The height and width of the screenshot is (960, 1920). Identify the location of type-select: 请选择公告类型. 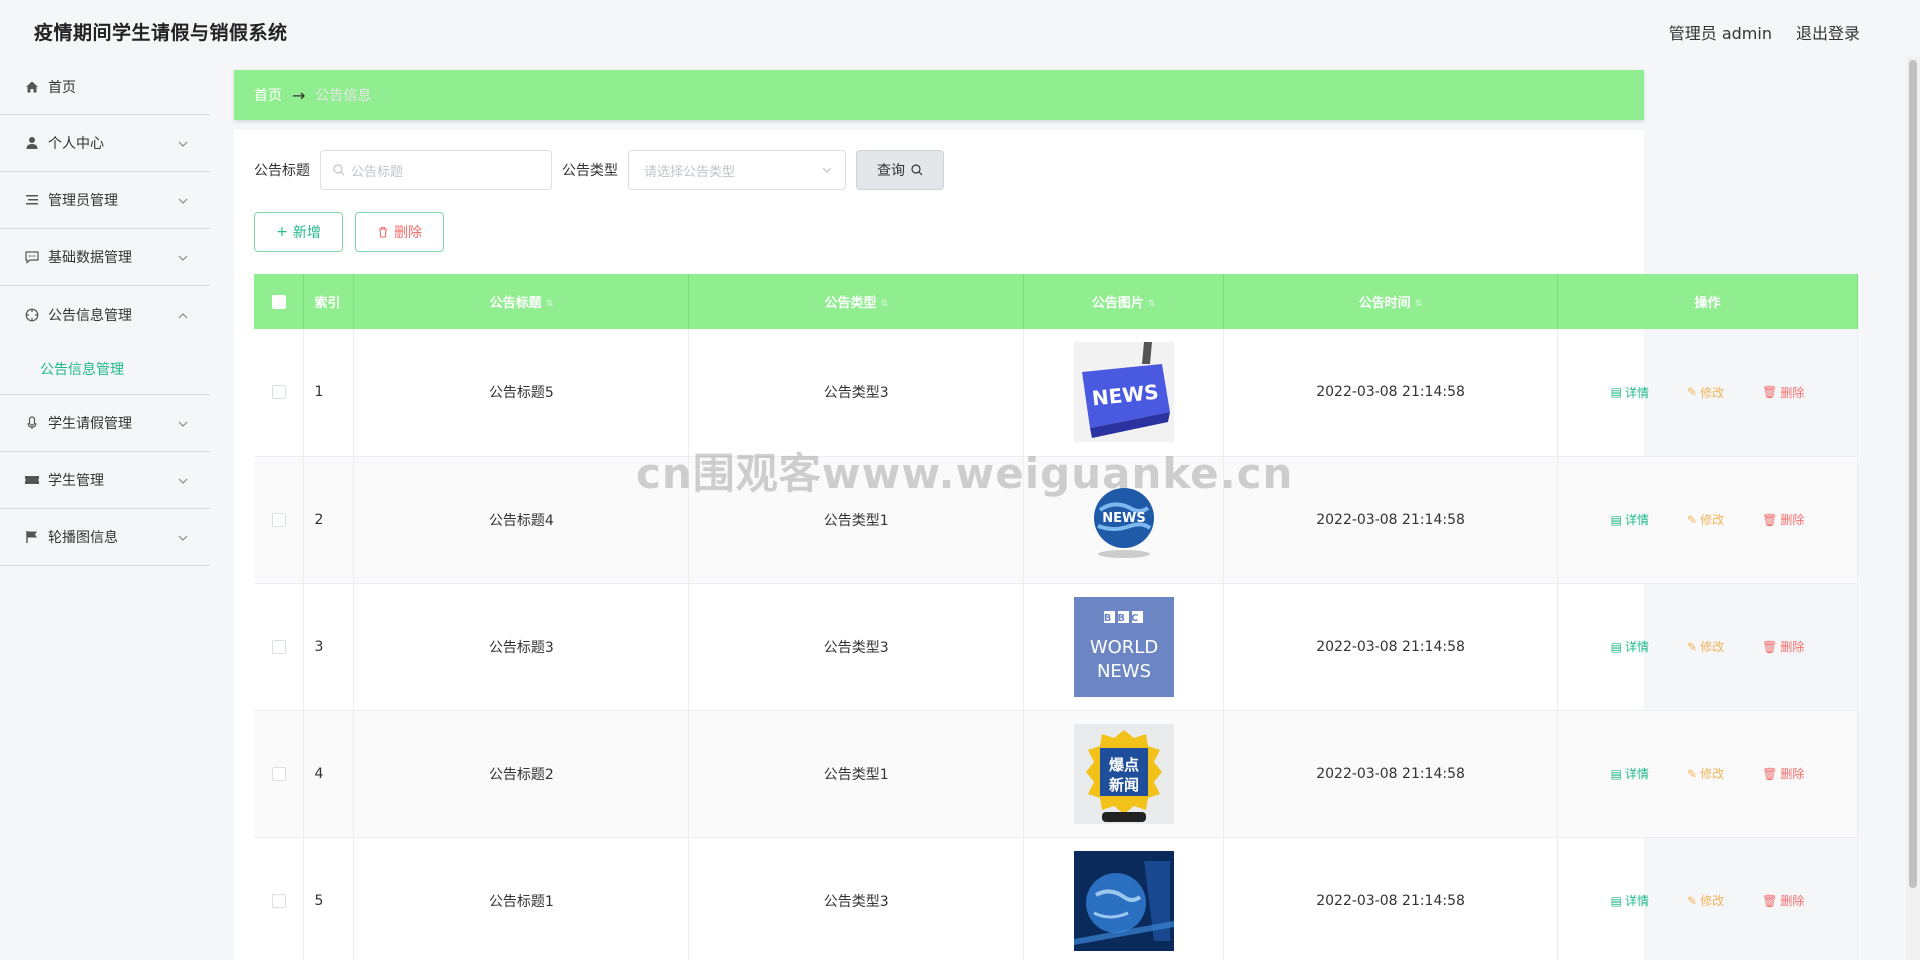
(737, 170).